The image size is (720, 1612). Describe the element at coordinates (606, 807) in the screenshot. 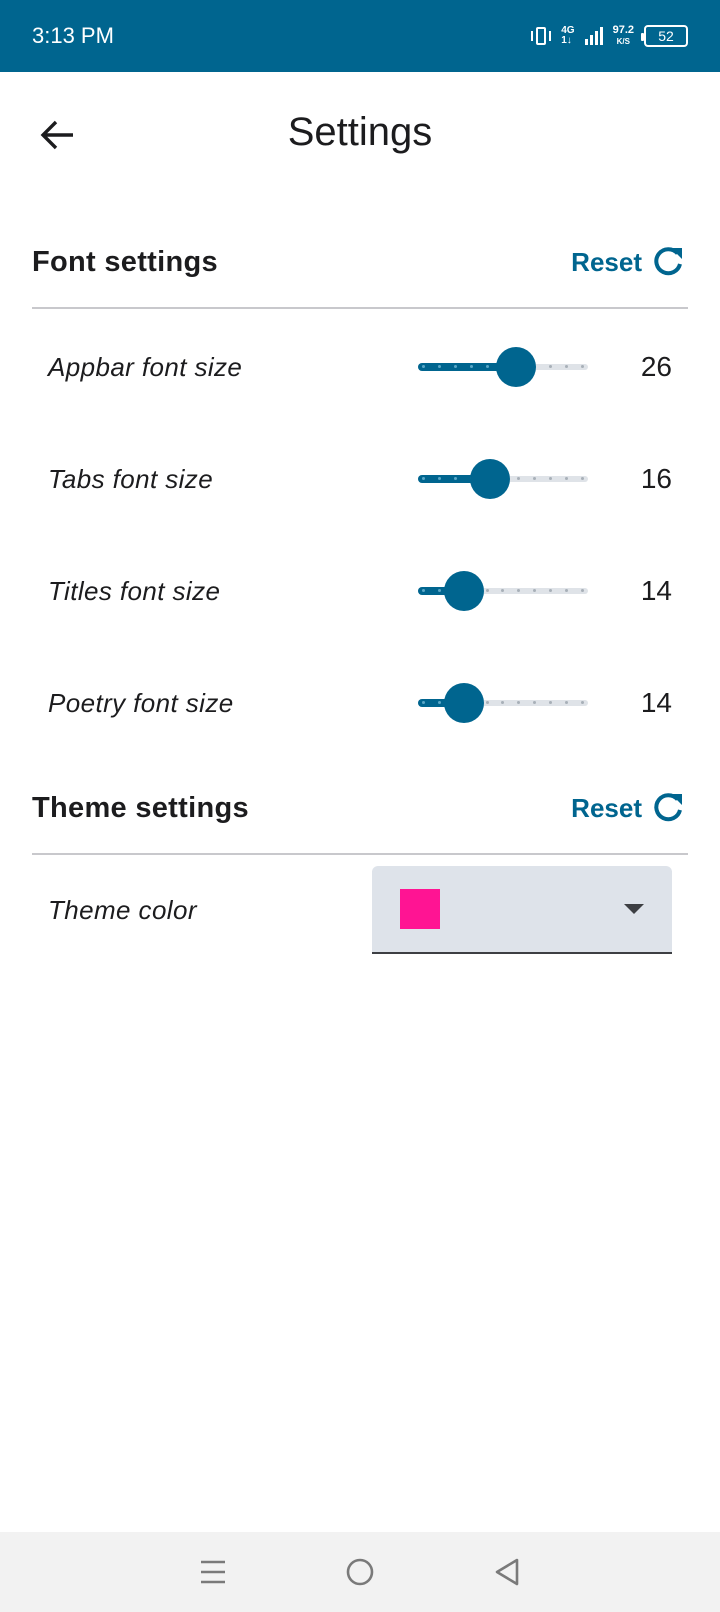

I see `theme-reset-label: Reset` at that location.